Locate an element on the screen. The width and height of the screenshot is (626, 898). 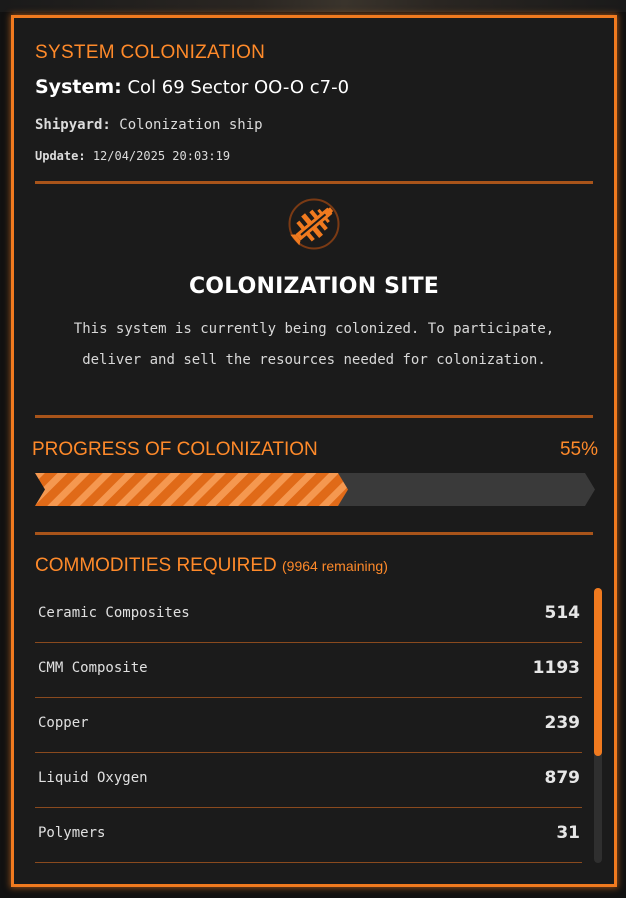
scrollbar-thumb is located at coordinates (598, 672).